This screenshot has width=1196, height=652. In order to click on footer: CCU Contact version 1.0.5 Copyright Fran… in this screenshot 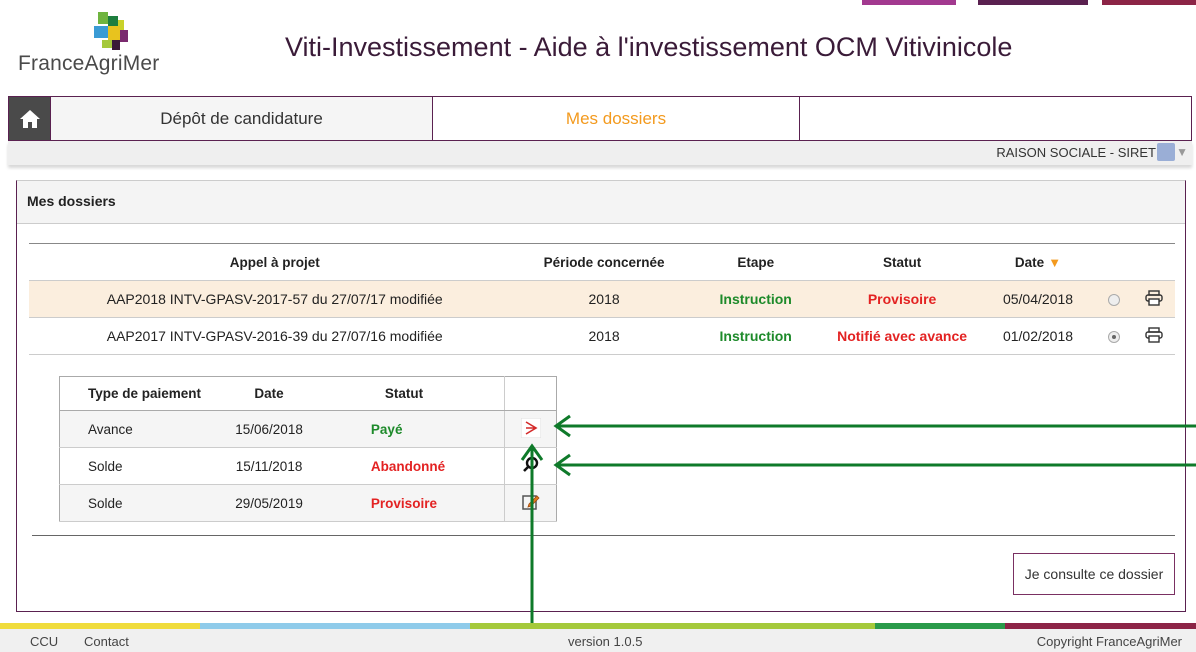, I will do `click(598, 640)`.